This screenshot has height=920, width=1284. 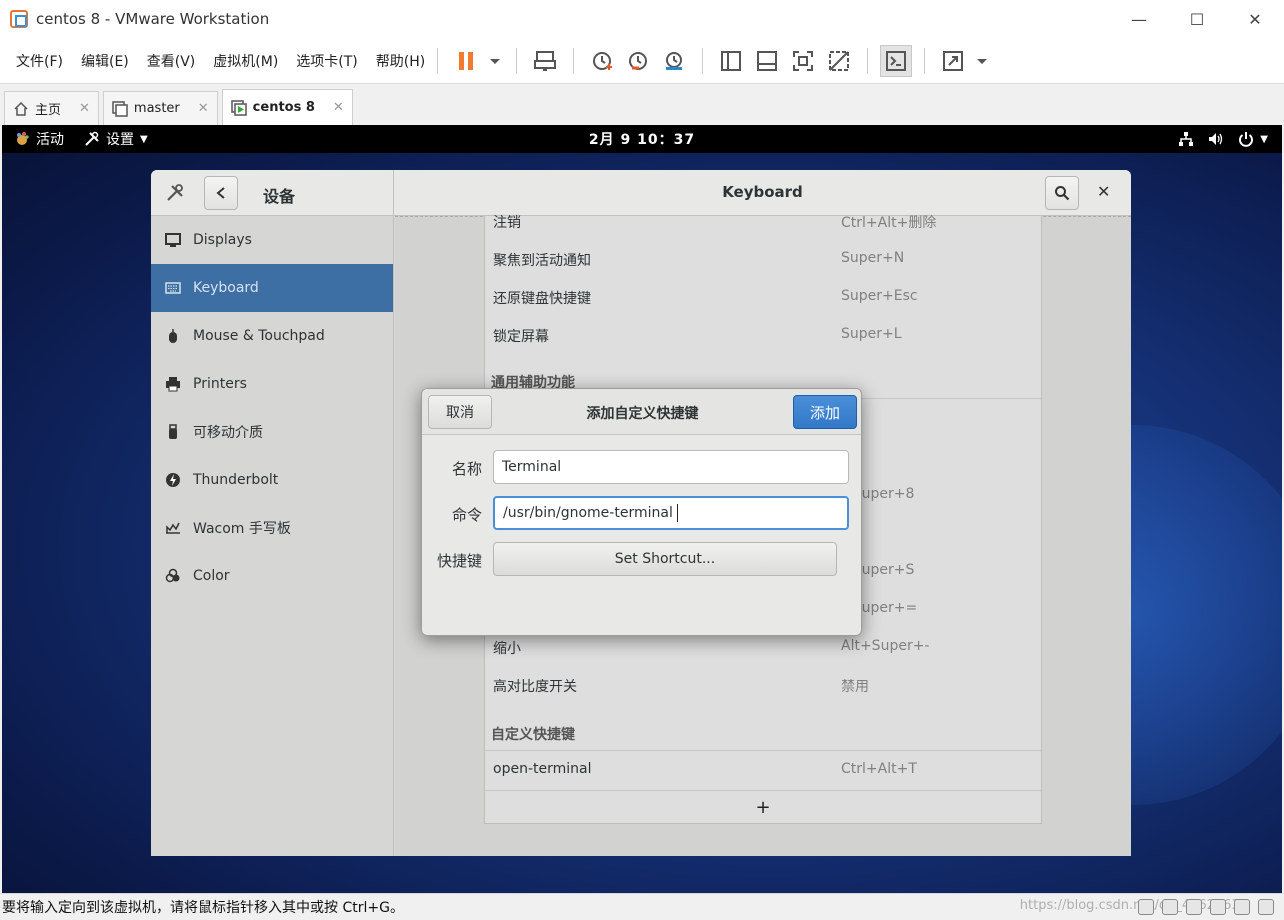 I want to click on vm-icon, so click(x=120, y=108).